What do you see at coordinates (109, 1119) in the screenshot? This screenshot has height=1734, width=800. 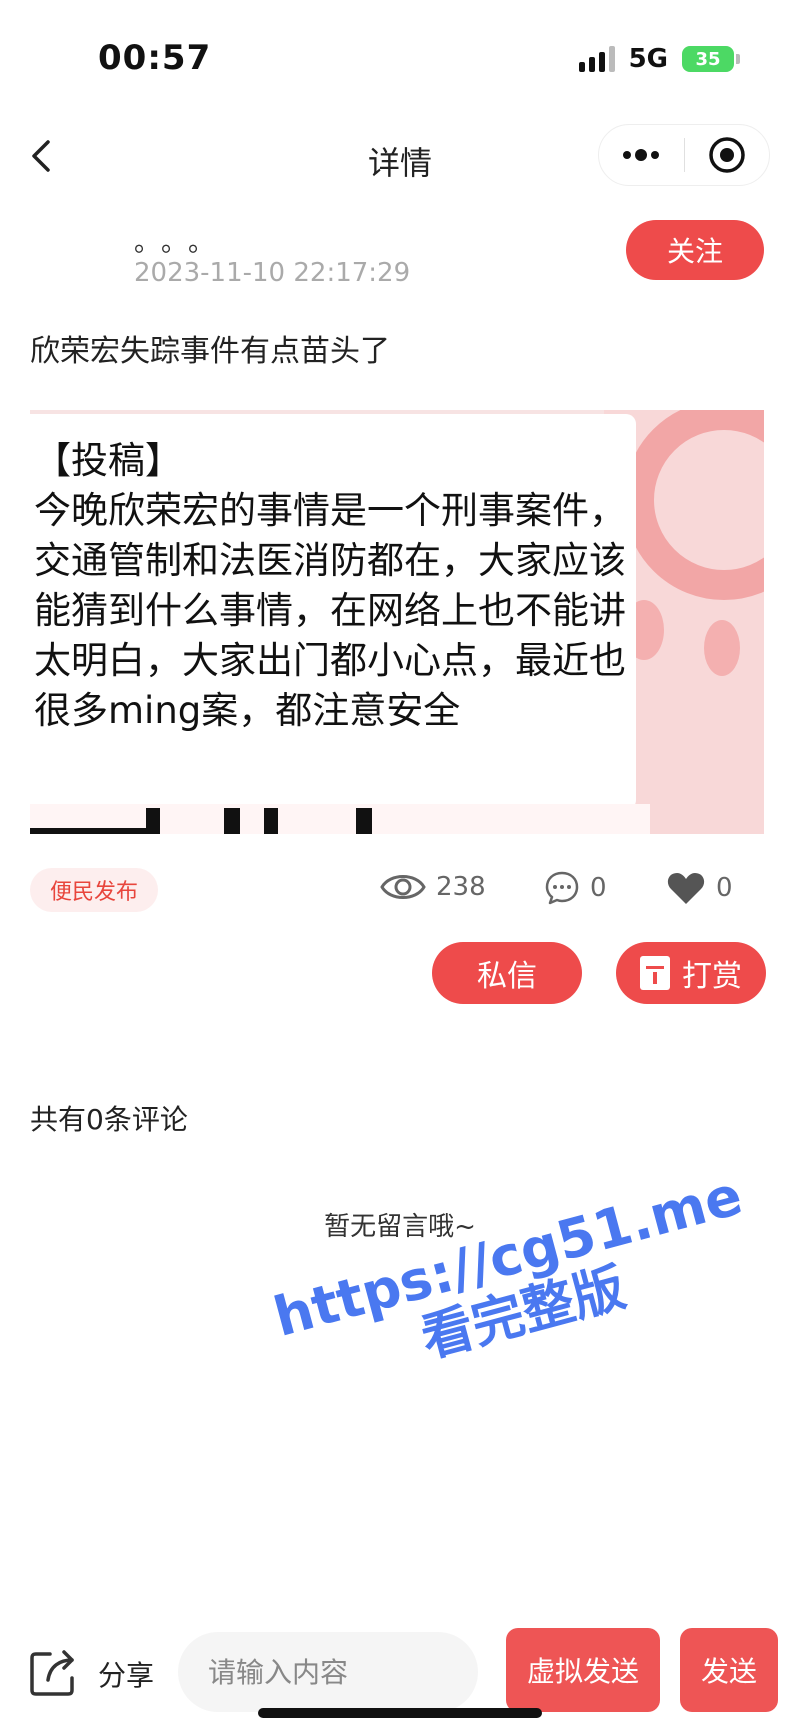 I see `comment-count-heading: 共有0条评论` at bounding box center [109, 1119].